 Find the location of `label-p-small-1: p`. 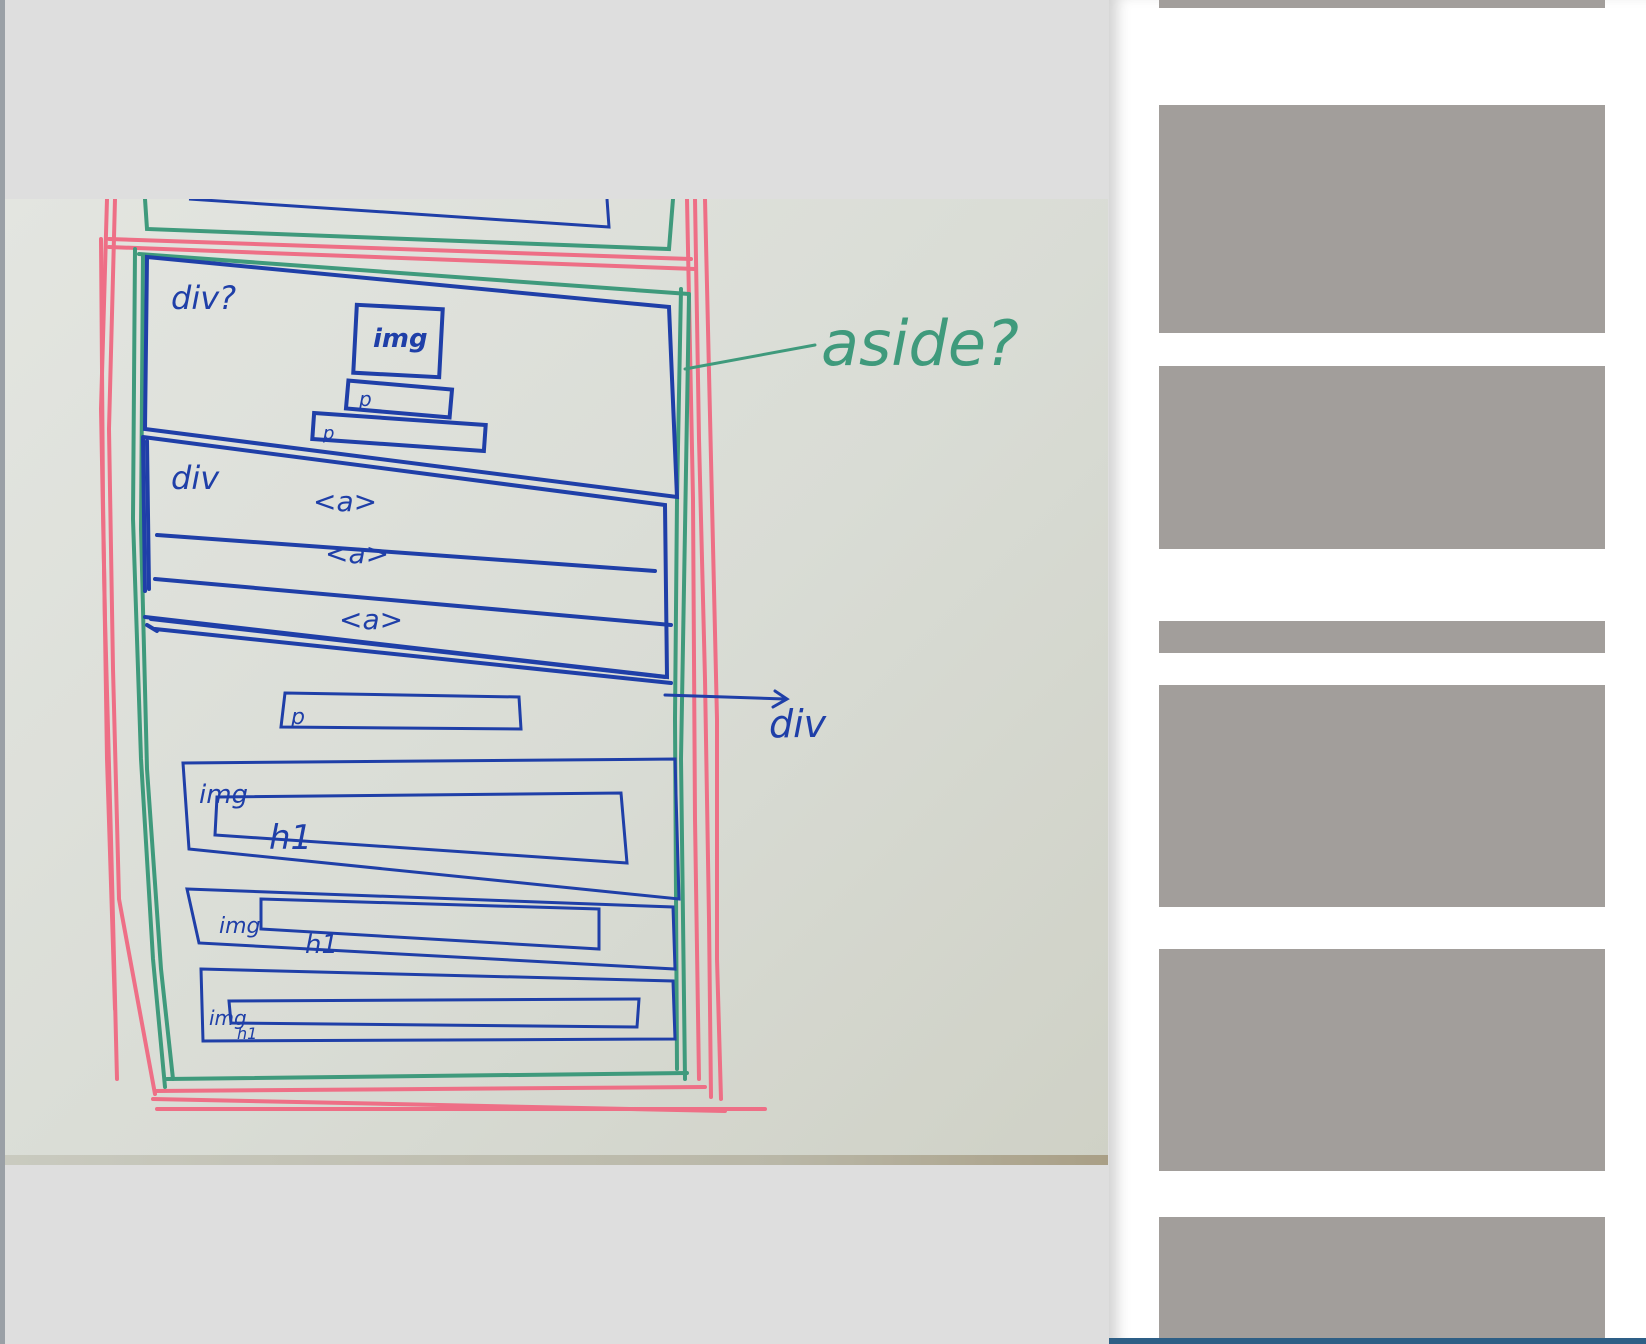

label-p-small-1: p is located at coordinates (365, 399).